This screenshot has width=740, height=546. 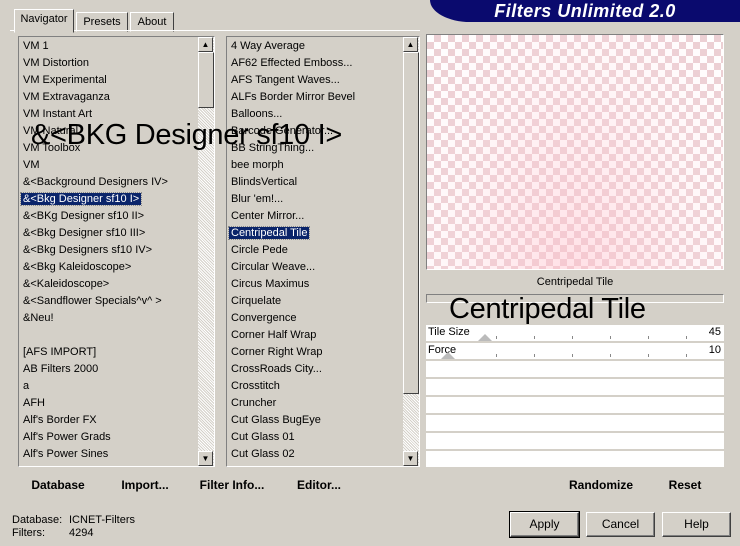 What do you see at coordinates (108, 63) in the screenshot?
I see `category-item: VM Distortion` at bounding box center [108, 63].